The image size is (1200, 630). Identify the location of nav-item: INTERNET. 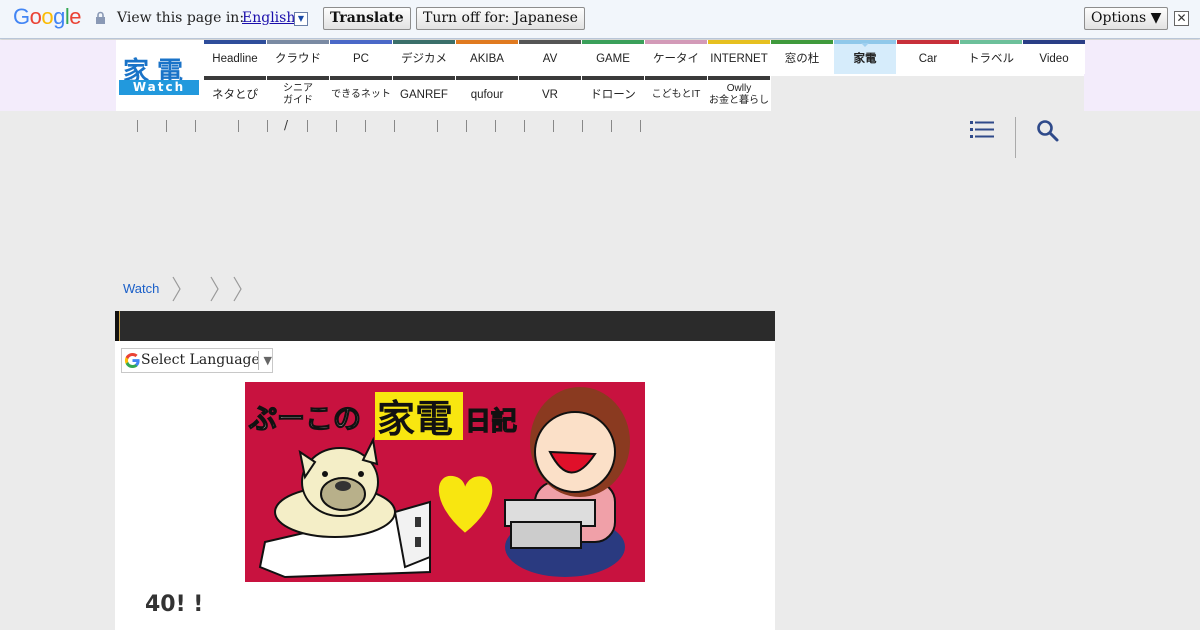
(739, 57).